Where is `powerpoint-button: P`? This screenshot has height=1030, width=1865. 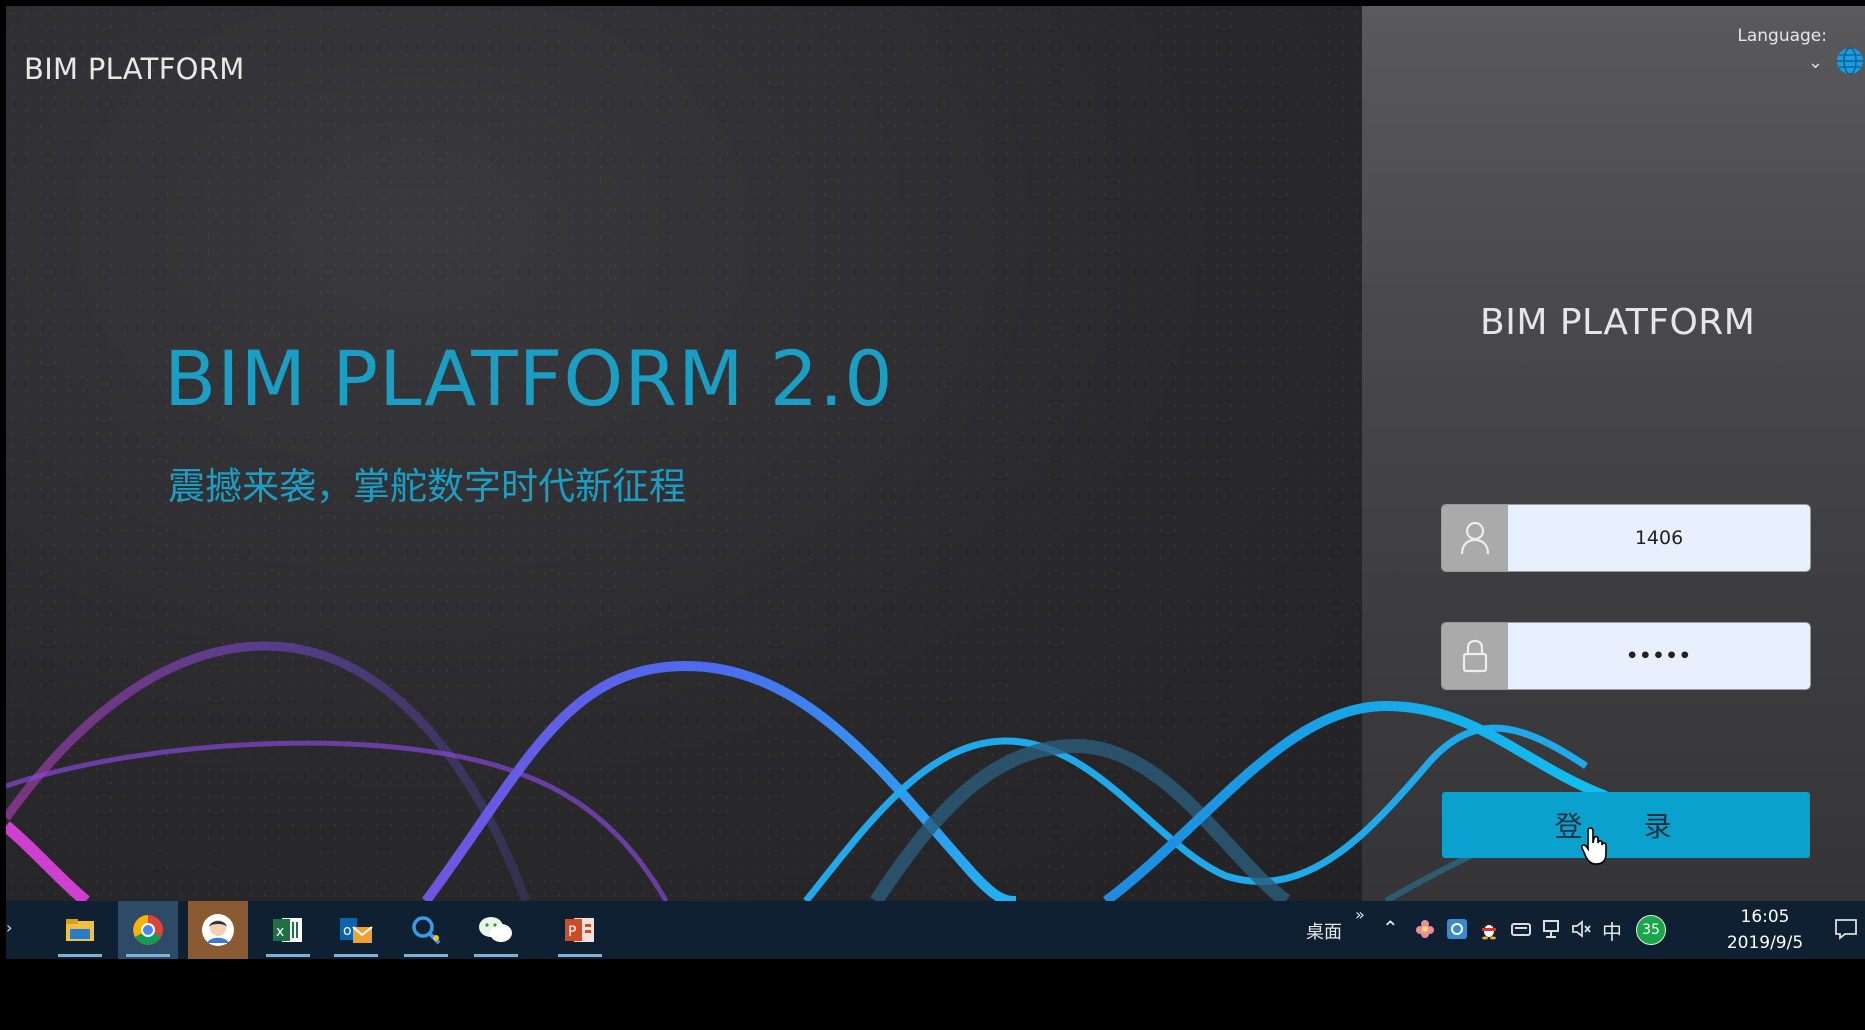 powerpoint-button: P is located at coordinates (580, 930).